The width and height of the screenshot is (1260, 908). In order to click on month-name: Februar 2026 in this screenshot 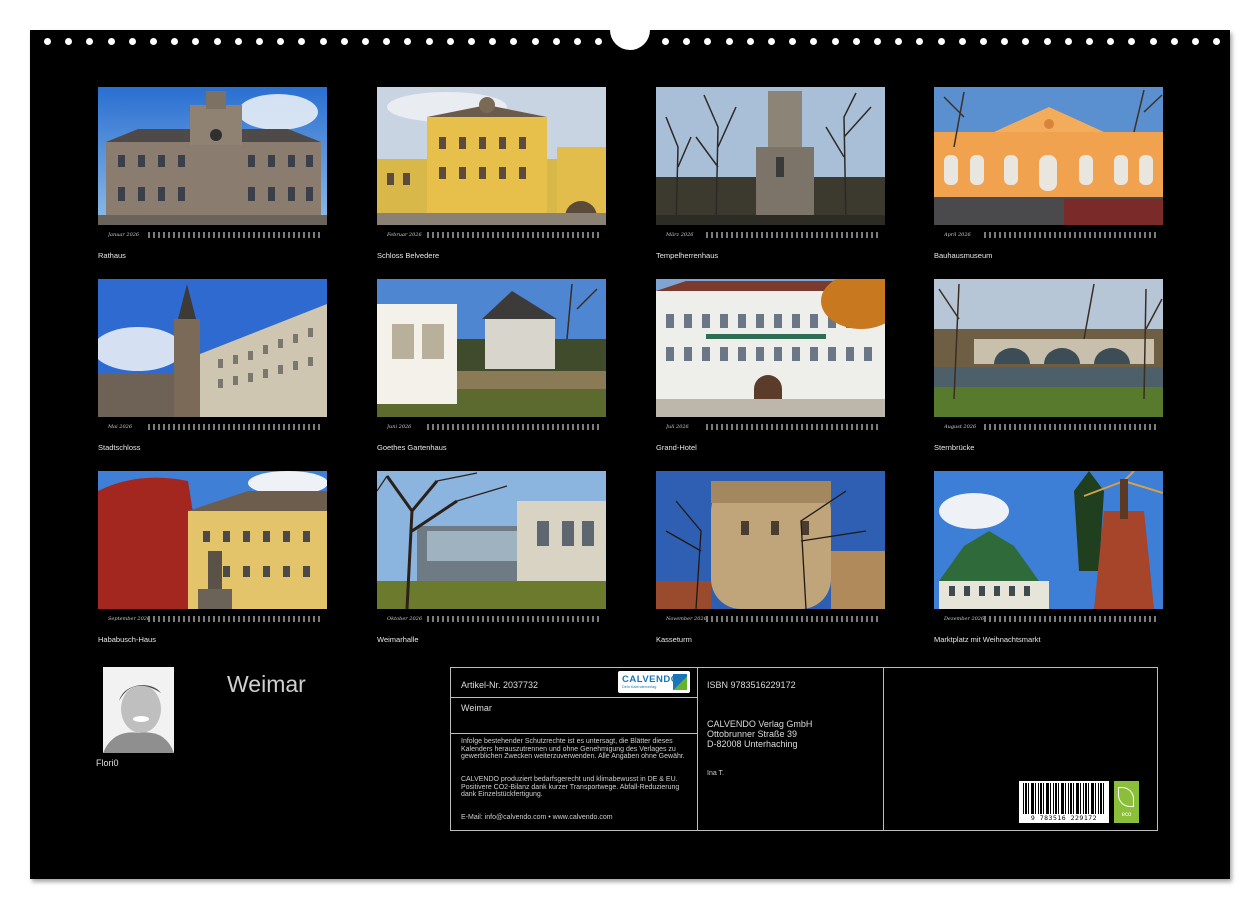, I will do `click(407, 235)`.